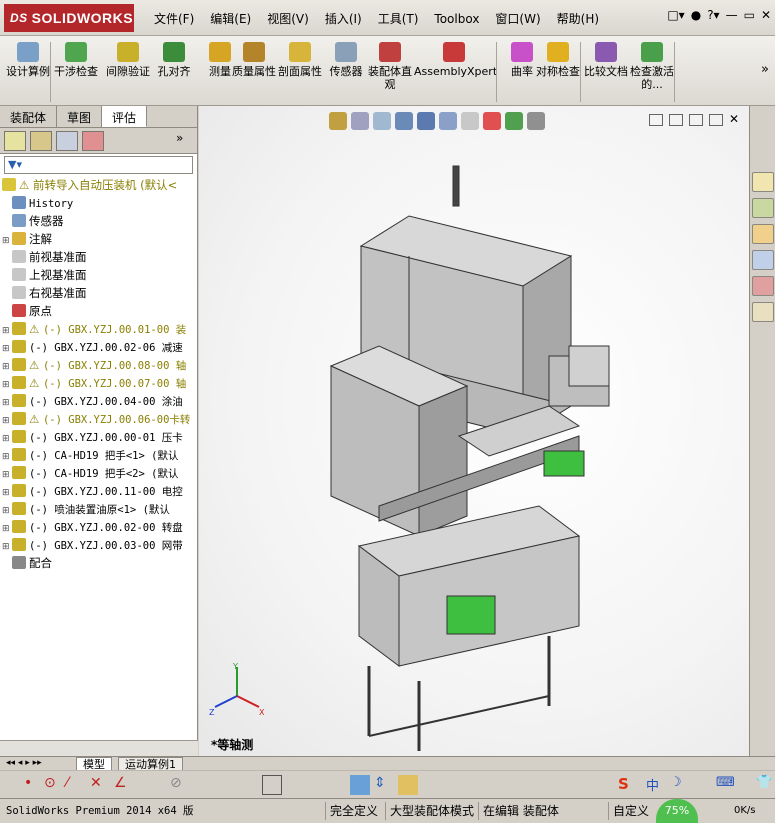 This screenshot has height=823, width=775. Describe the element at coordinates (675, 15) in the screenshot. I see `new-document-icon: □▾` at that location.